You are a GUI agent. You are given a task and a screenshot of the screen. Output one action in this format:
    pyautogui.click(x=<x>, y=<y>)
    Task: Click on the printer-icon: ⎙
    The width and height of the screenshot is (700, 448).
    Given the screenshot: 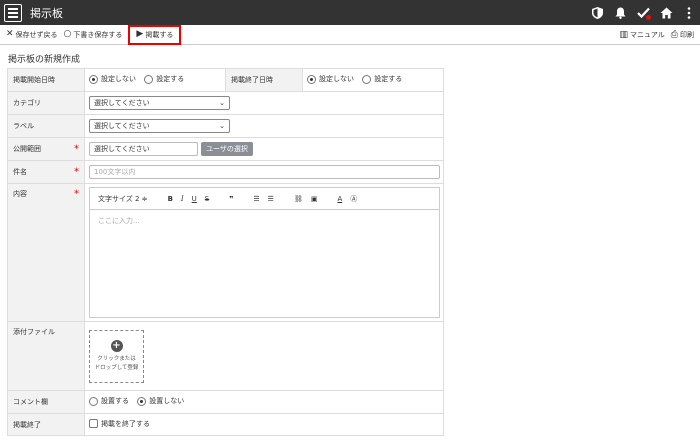 What is the action you would take?
    pyautogui.click(x=674, y=34)
    